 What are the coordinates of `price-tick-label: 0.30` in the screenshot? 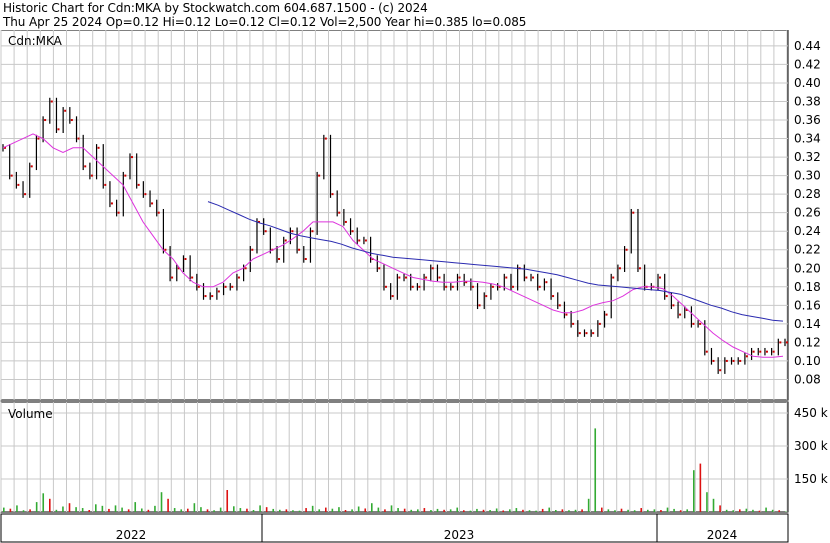 It's located at (807, 176).